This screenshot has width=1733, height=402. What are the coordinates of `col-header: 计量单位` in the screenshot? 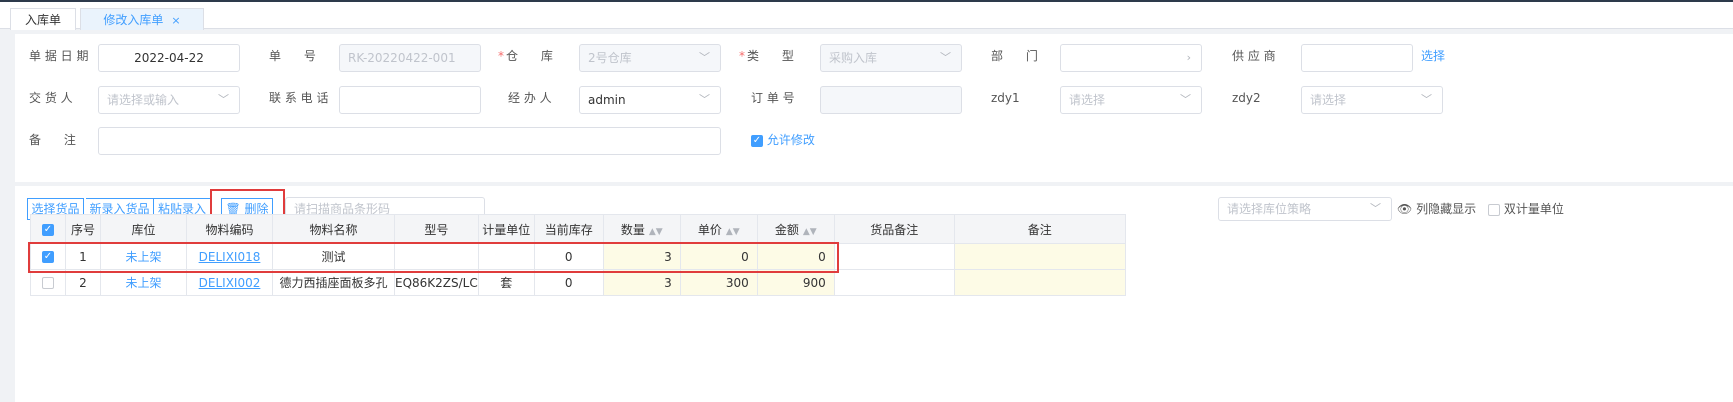 It's located at (506, 229).